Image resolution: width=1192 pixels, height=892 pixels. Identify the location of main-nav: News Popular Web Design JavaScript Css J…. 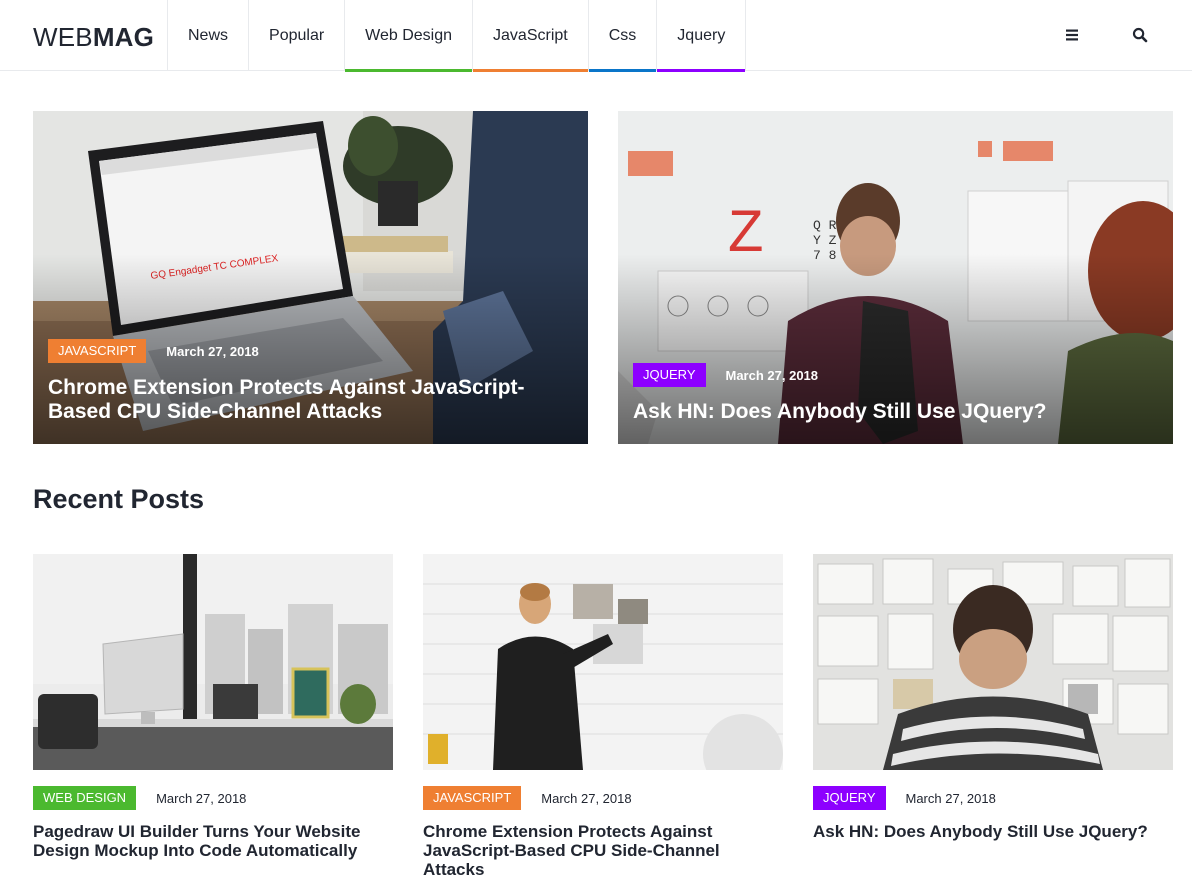
(457, 36).